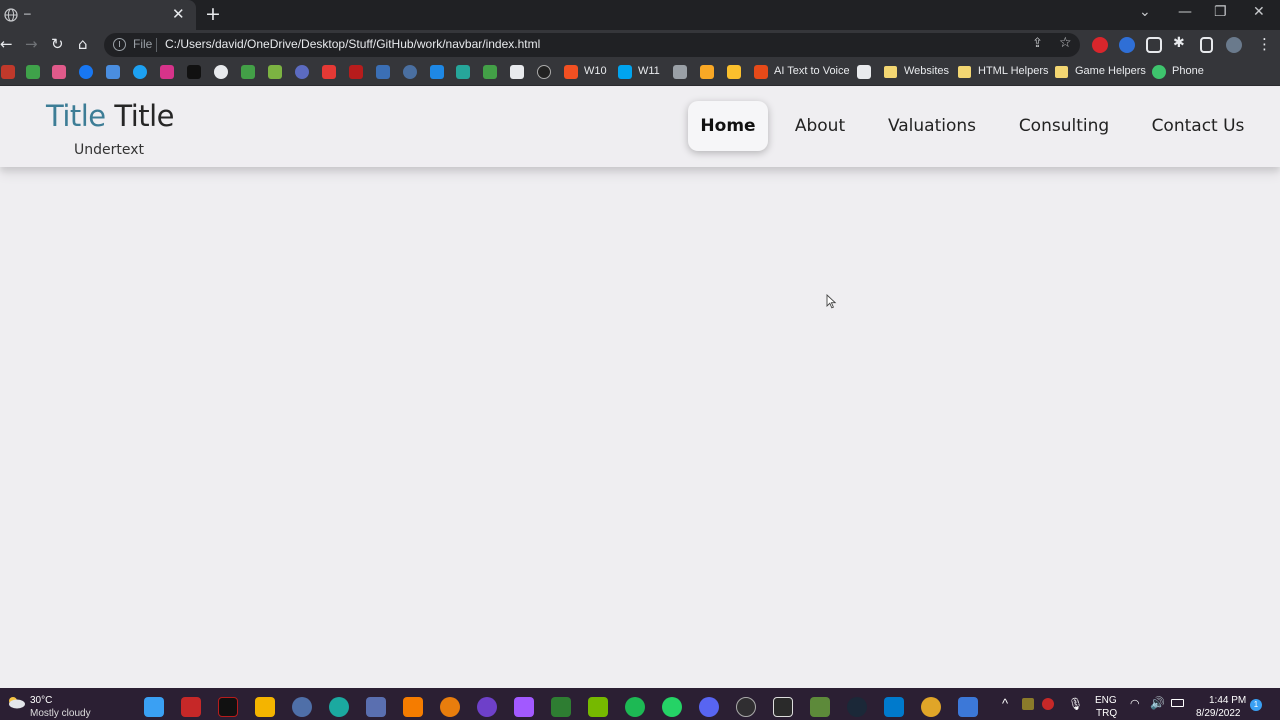 The image size is (1280, 720). Describe the element at coordinates (1259, 12) in the screenshot. I see `window-close-icon: ✕` at that location.